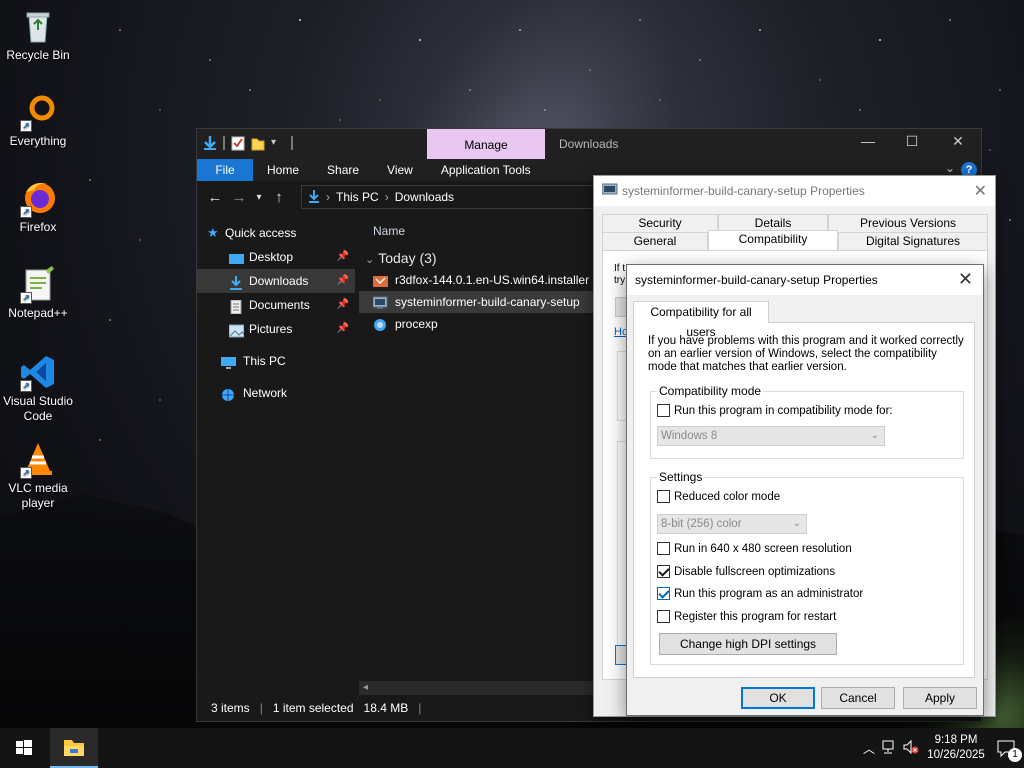  Describe the element at coordinates (778, 698) in the screenshot. I see `ok-button: OK` at that location.